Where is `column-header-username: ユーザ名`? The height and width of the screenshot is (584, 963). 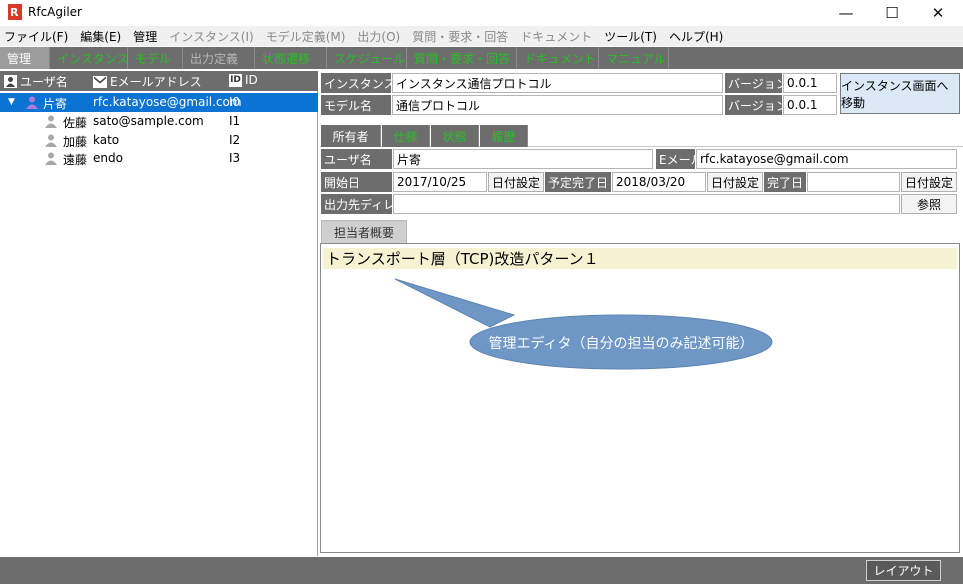
column-header-username: ユーザ名 is located at coordinates (36, 81).